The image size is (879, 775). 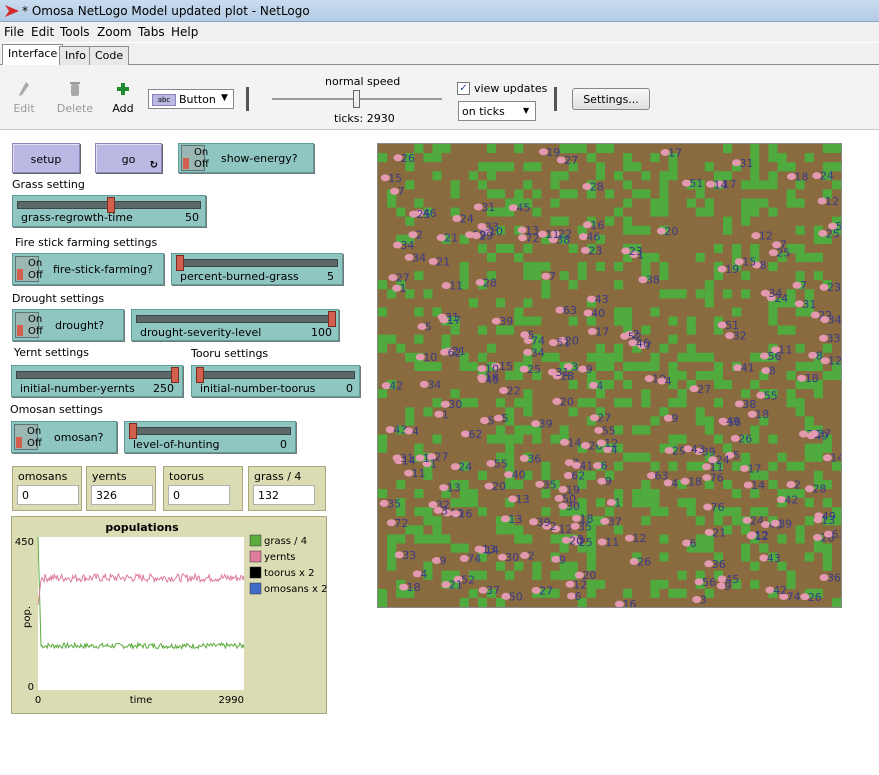 I want to click on omosan-switch: On Off omosan?, so click(x=64, y=437).